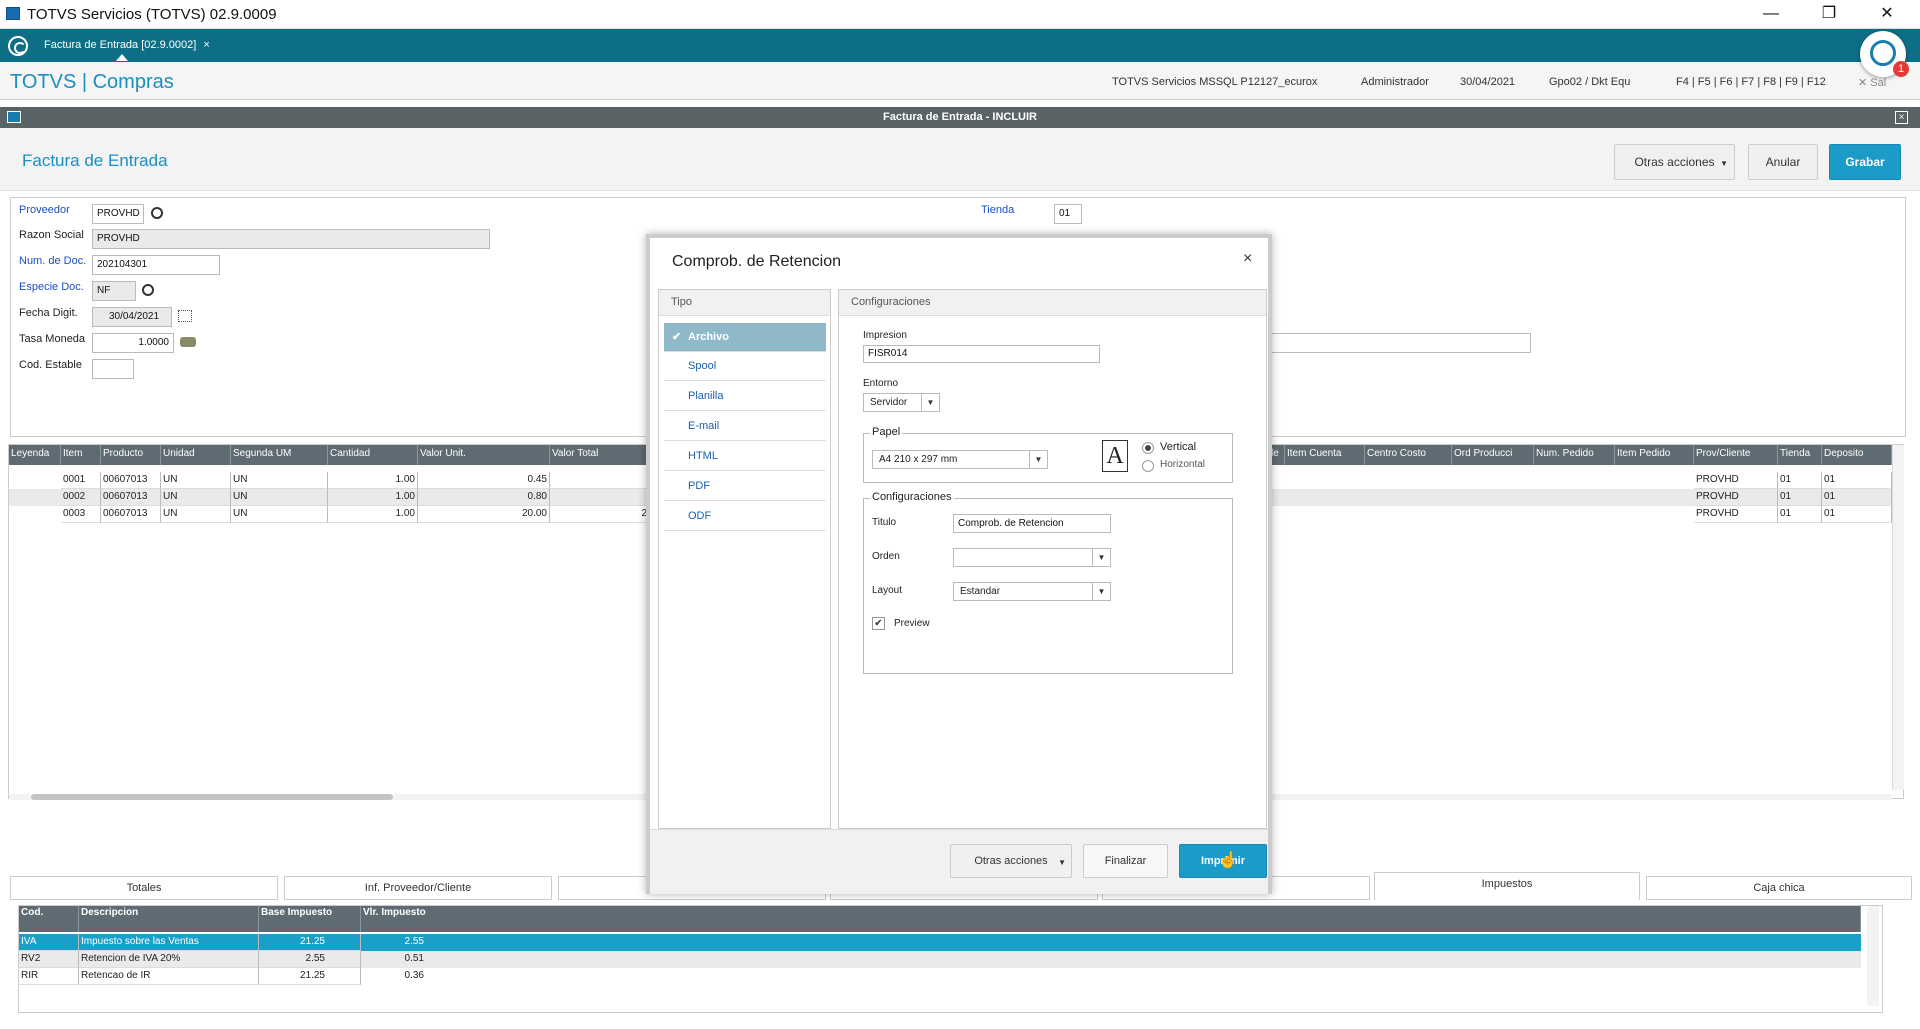 This screenshot has width=1920, height=1029. I want to click on especie-doc-field: NF, so click(114, 291).